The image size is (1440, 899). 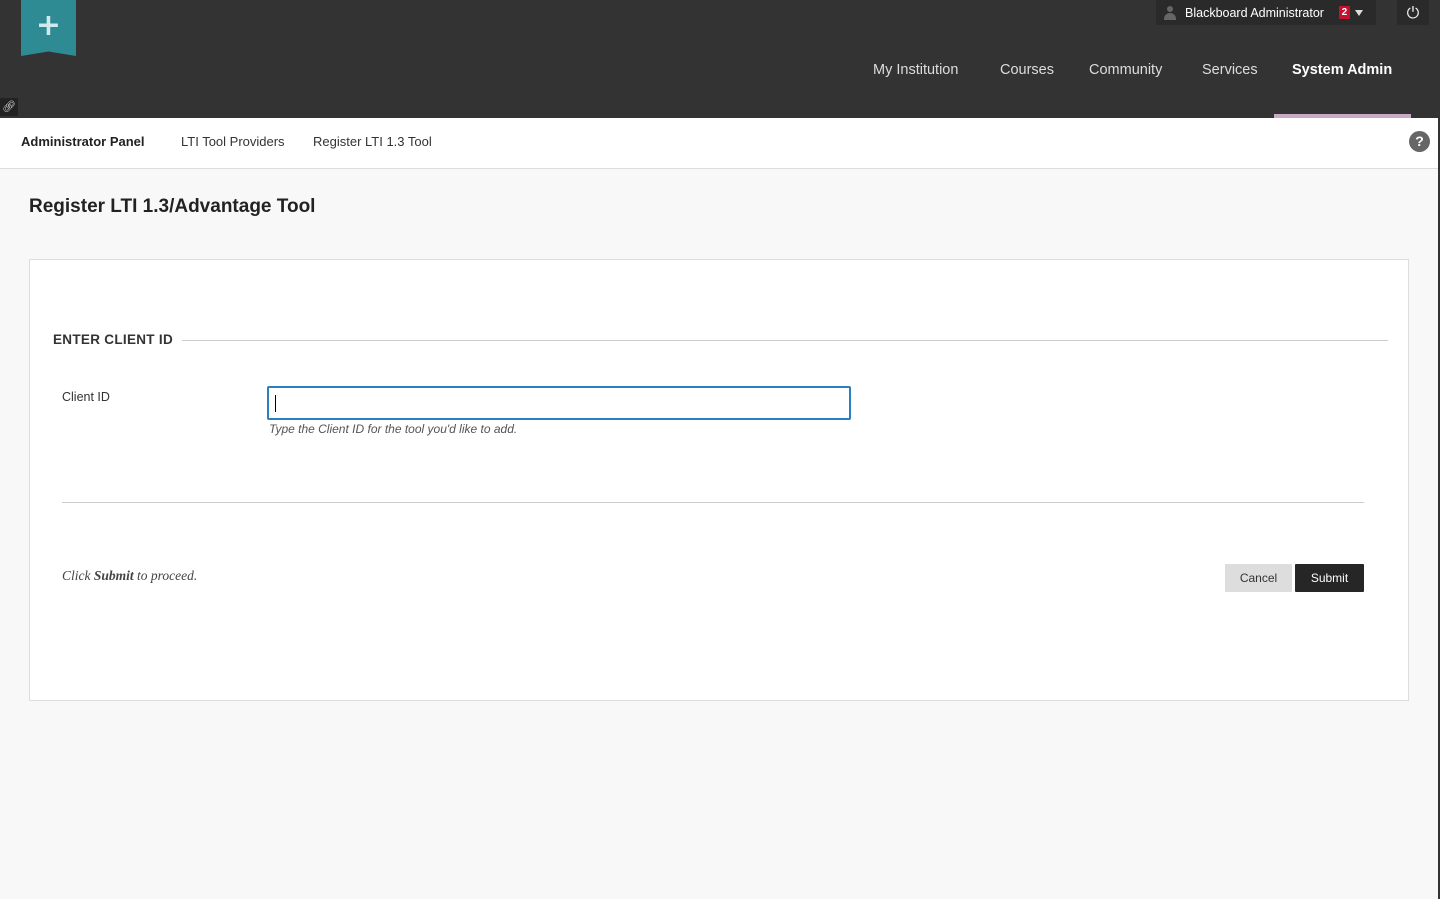 I want to click on breadcrumb-administrator-panel: Administrator Panel, so click(x=83, y=141).